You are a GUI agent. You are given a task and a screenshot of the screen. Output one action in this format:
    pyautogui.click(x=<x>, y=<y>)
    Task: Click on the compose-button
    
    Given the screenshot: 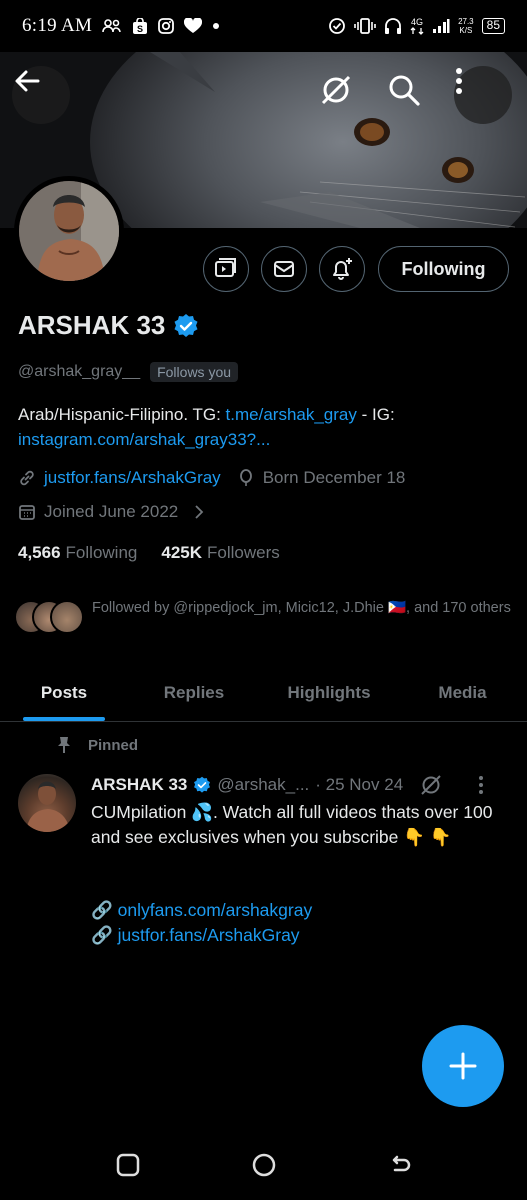 What is the action you would take?
    pyautogui.click(x=463, y=1066)
    